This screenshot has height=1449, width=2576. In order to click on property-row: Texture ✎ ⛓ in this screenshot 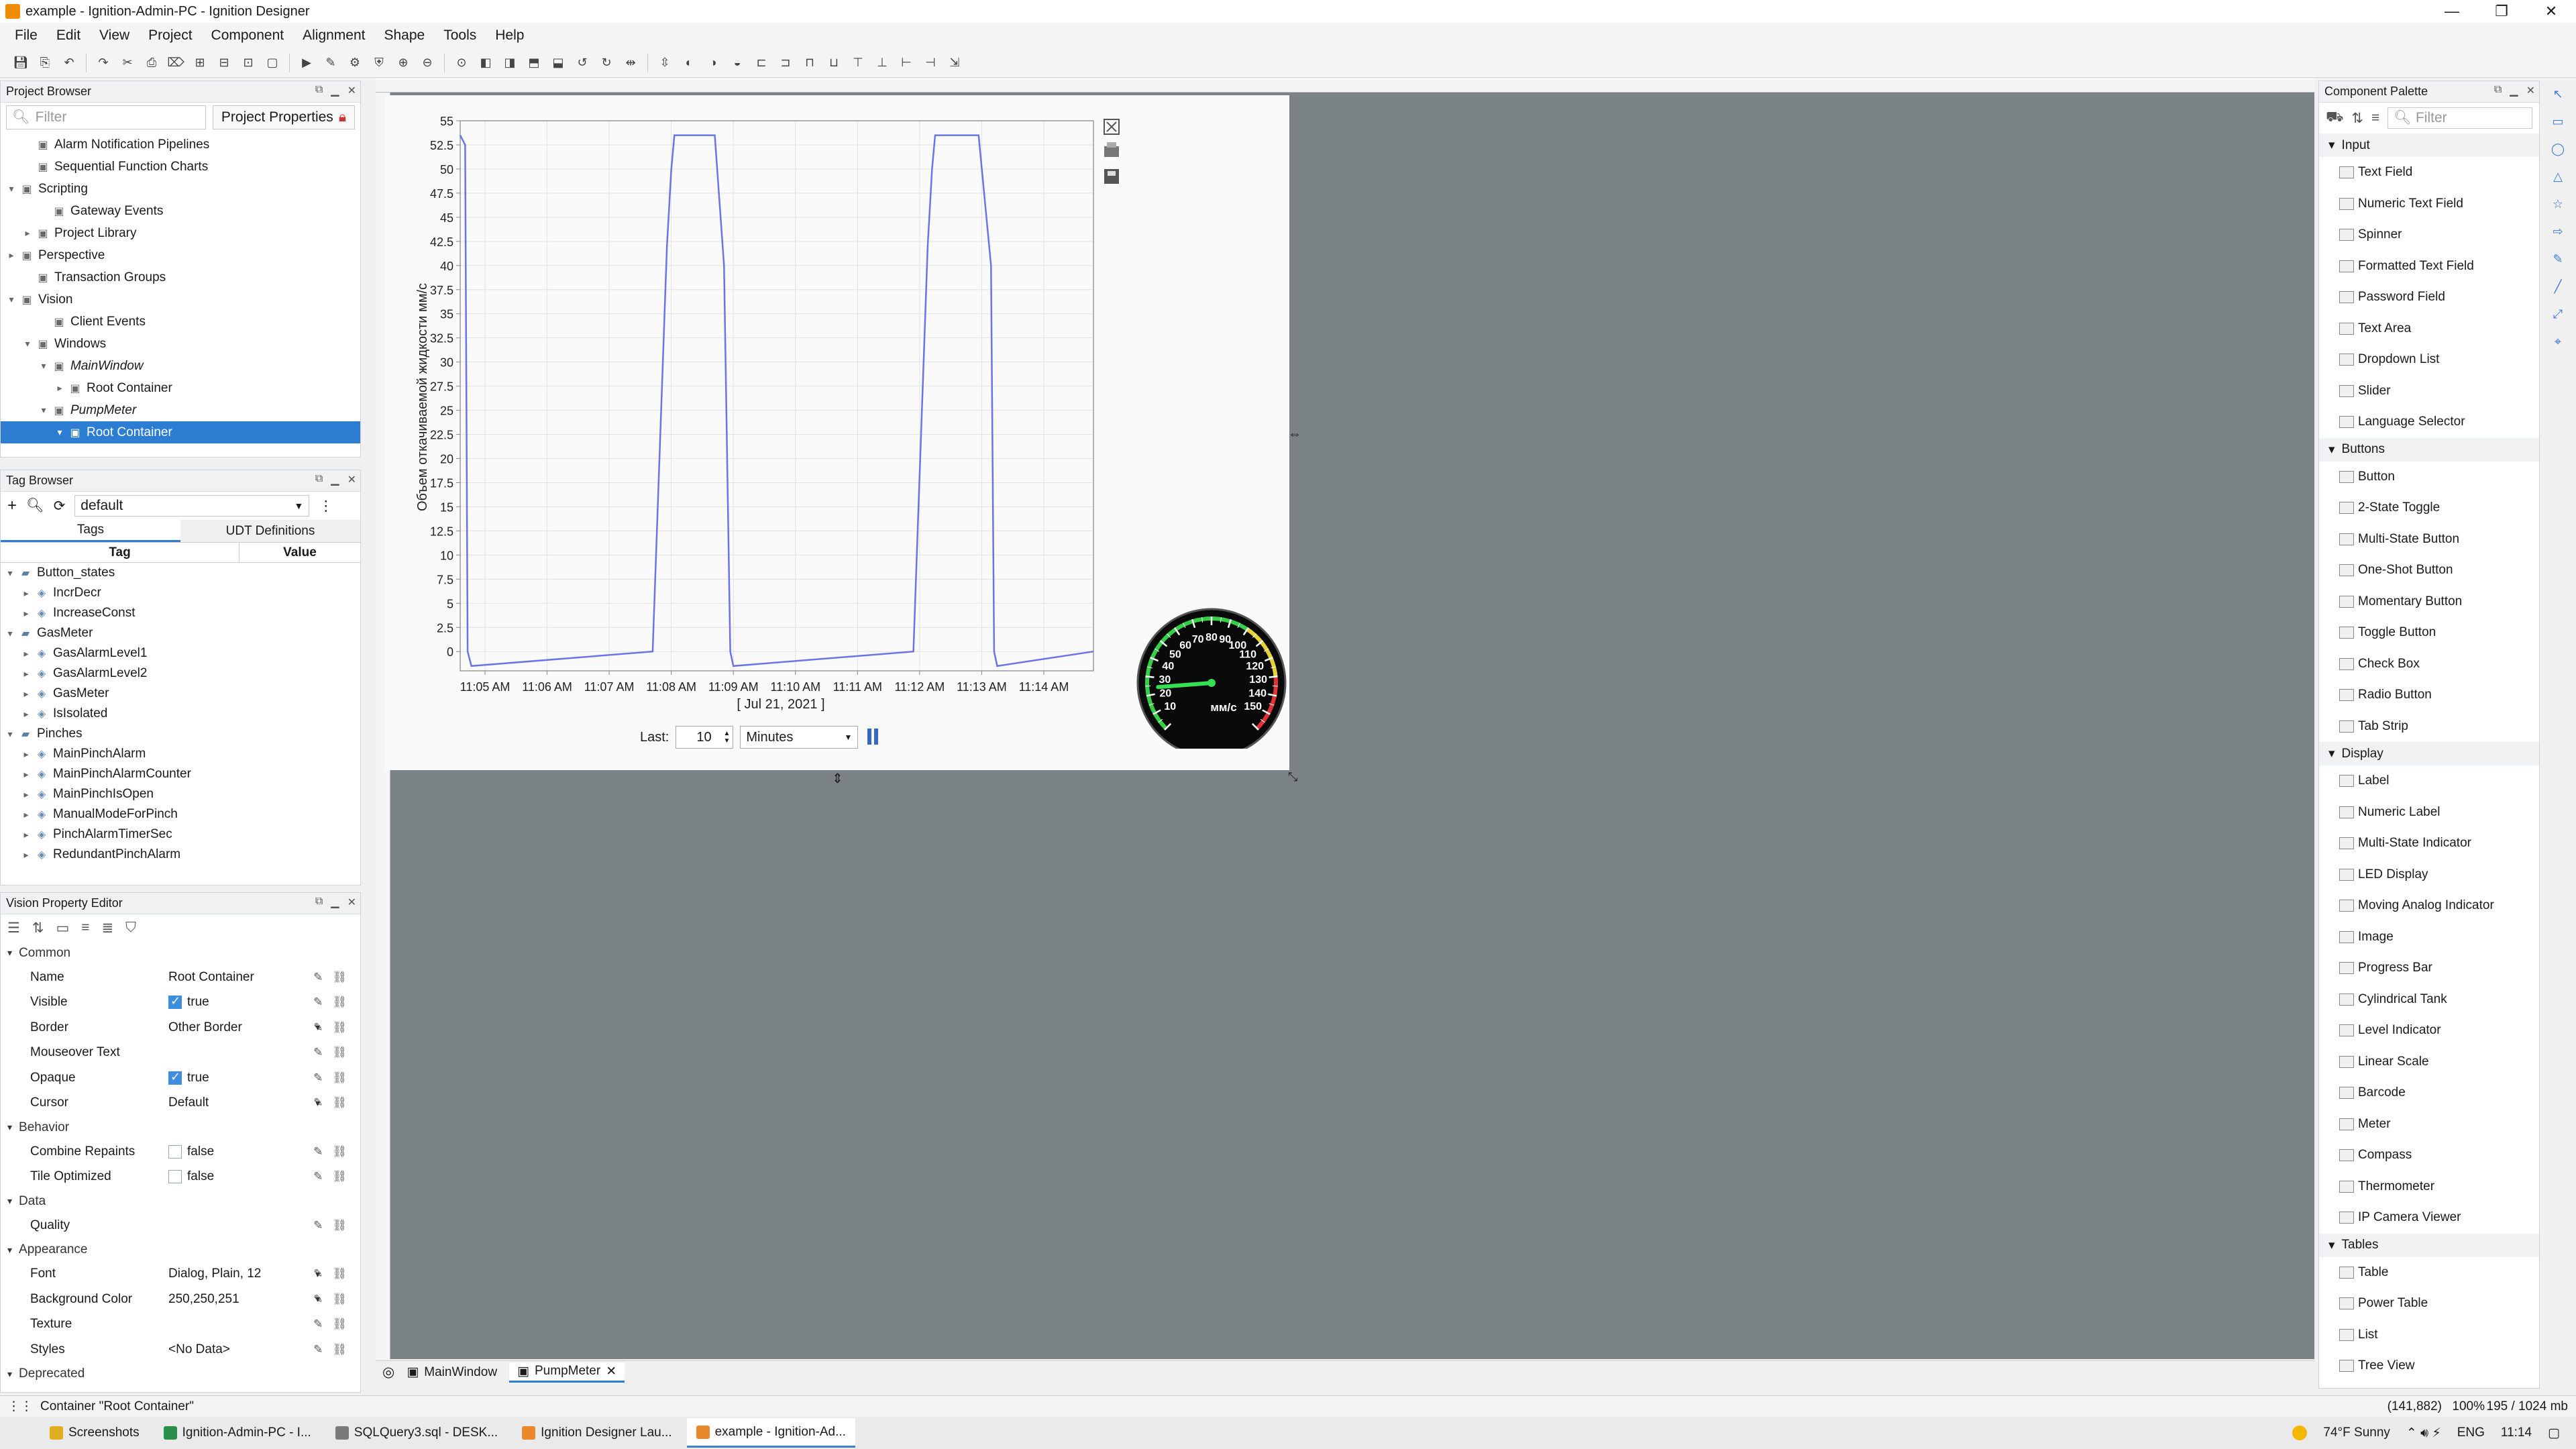, I will do `click(180, 1325)`.